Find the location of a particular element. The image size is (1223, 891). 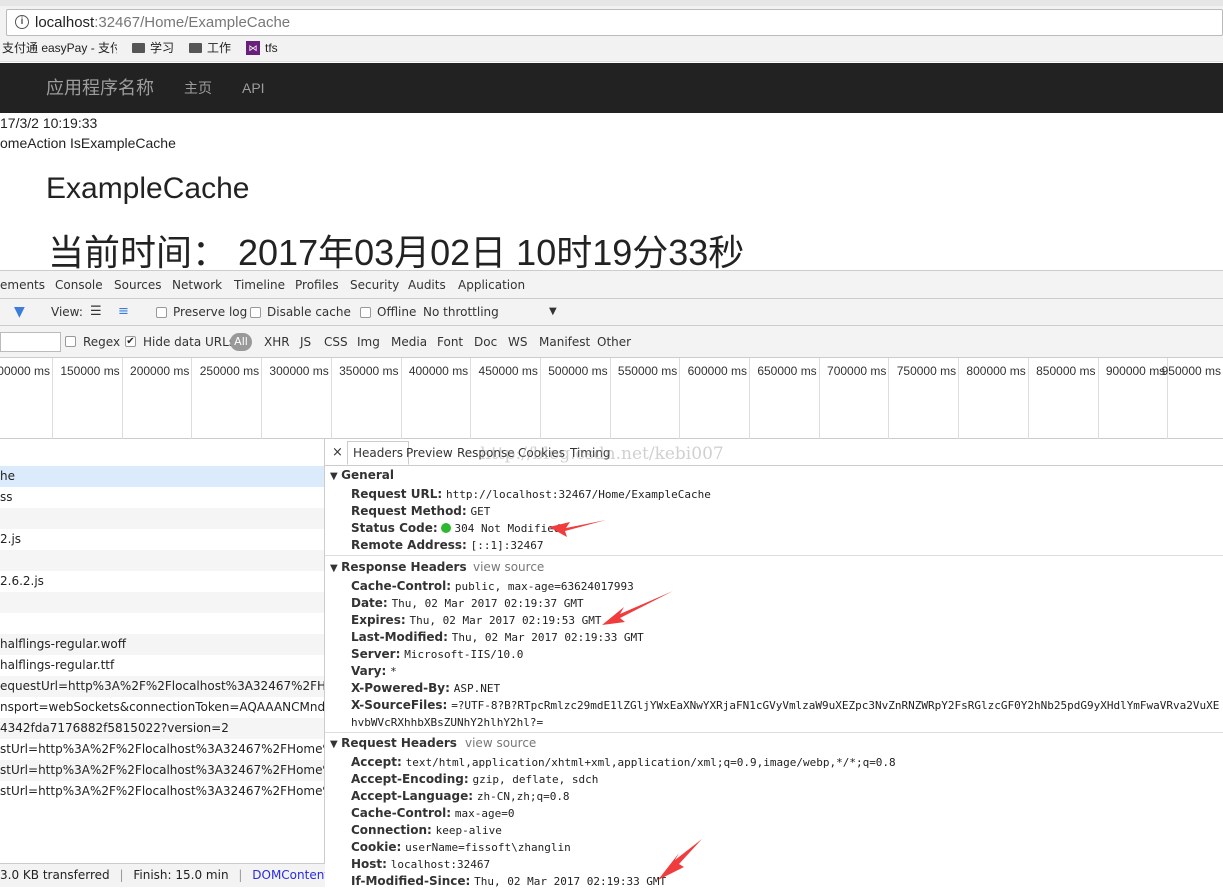

request-row: 4342fda7176882f5815022?version=2 is located at coordinates (162, 728).